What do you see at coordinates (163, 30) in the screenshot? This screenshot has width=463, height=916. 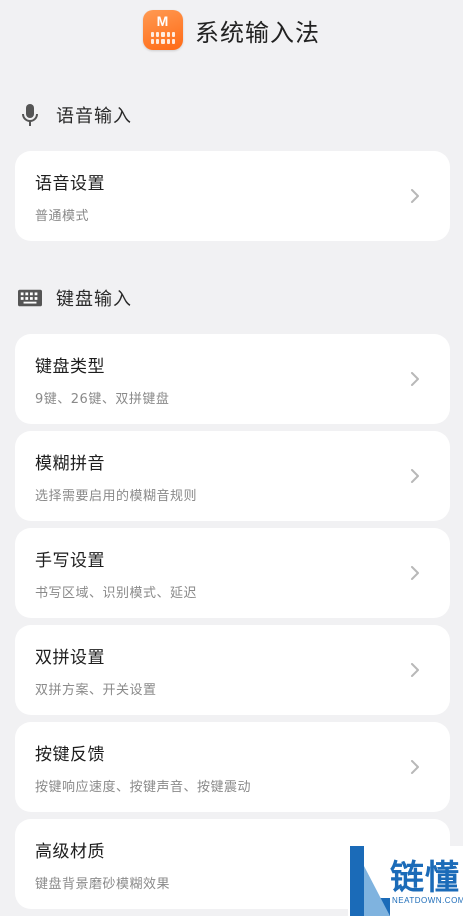 I see `app-logo-icon: M` at bounding box center [163, 30].